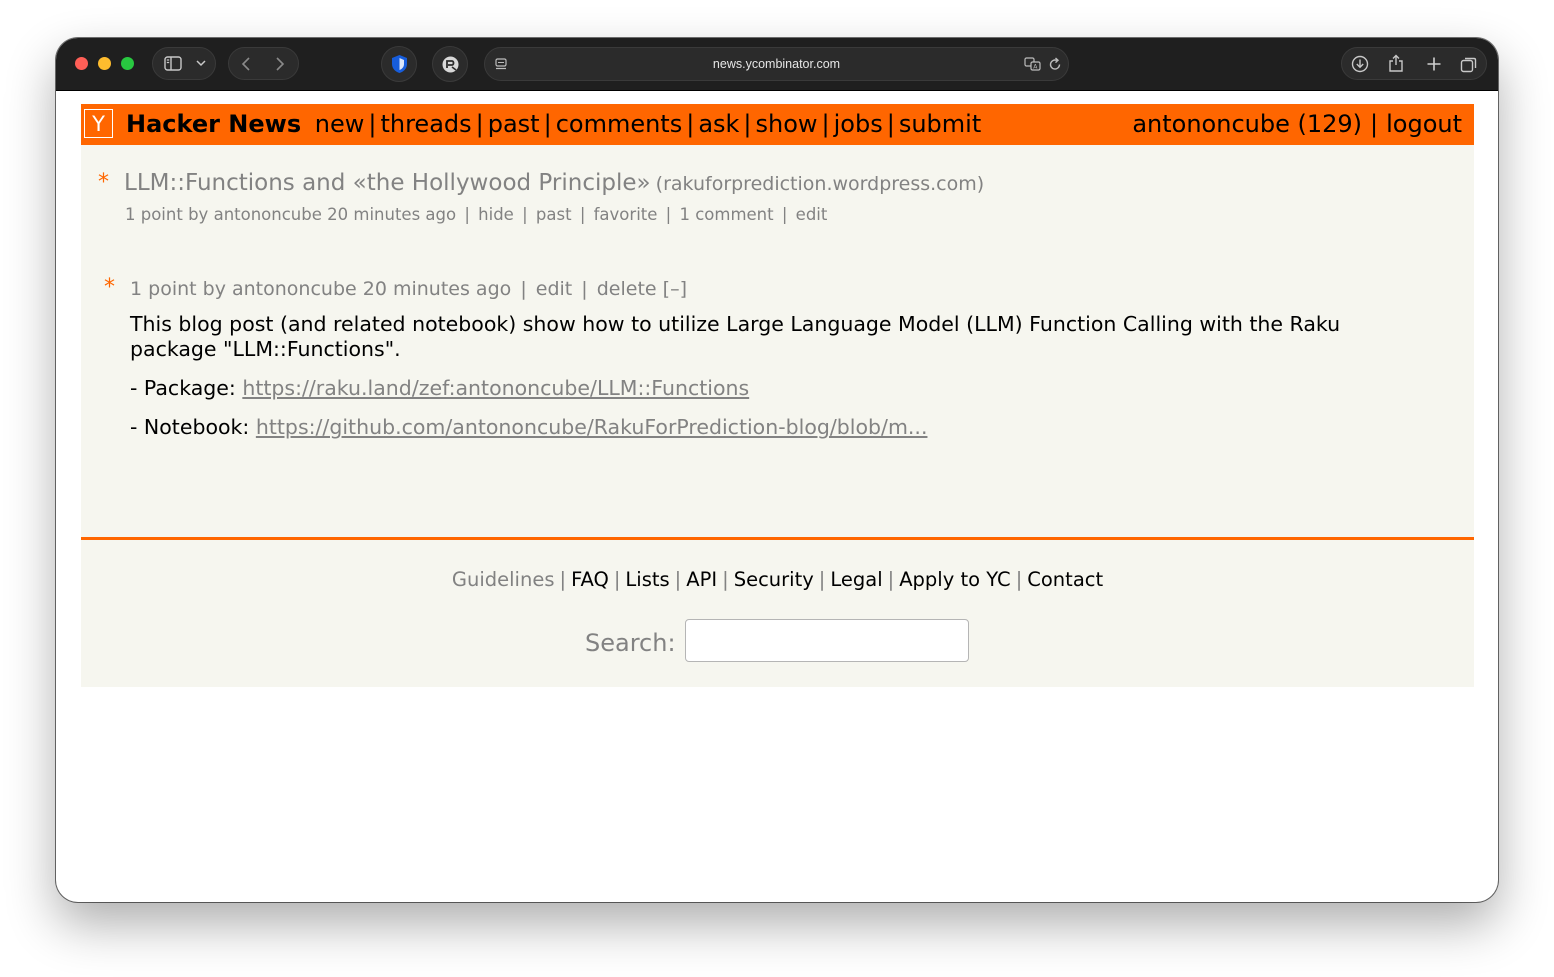  I want to click on sidebar-icon, so click(173, 63).